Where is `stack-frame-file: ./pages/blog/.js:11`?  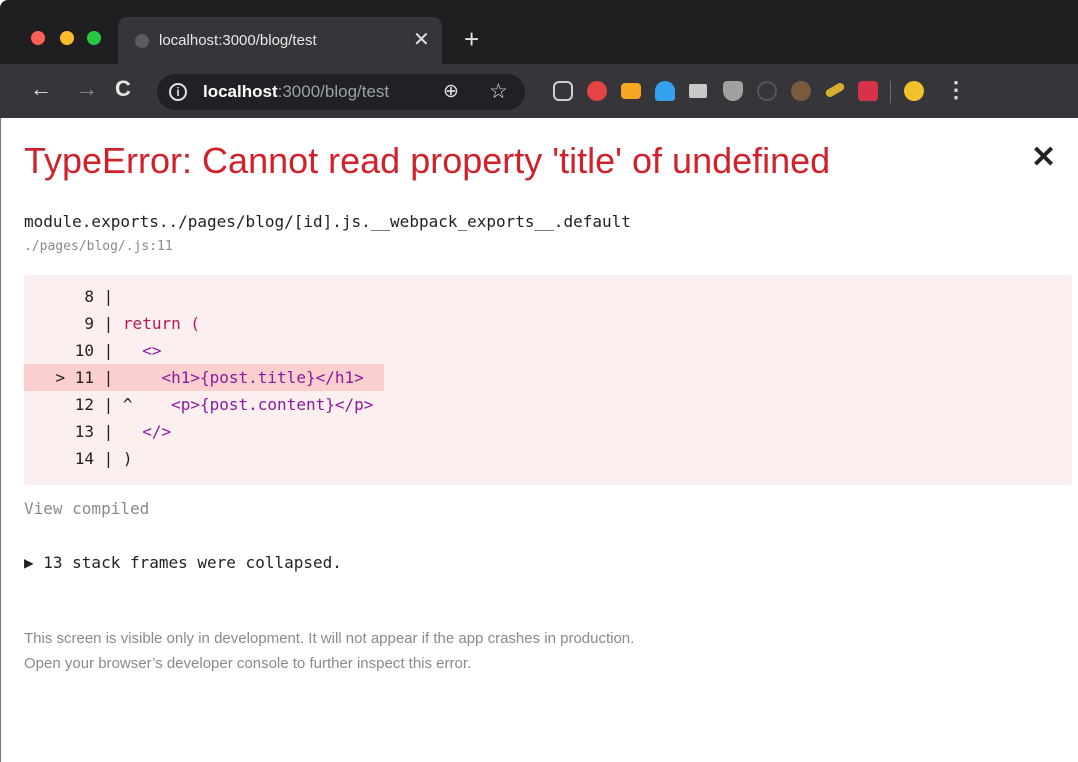 stack-frame-file: ./pages/blog/.js:11 is located at coordinates (98, 246).